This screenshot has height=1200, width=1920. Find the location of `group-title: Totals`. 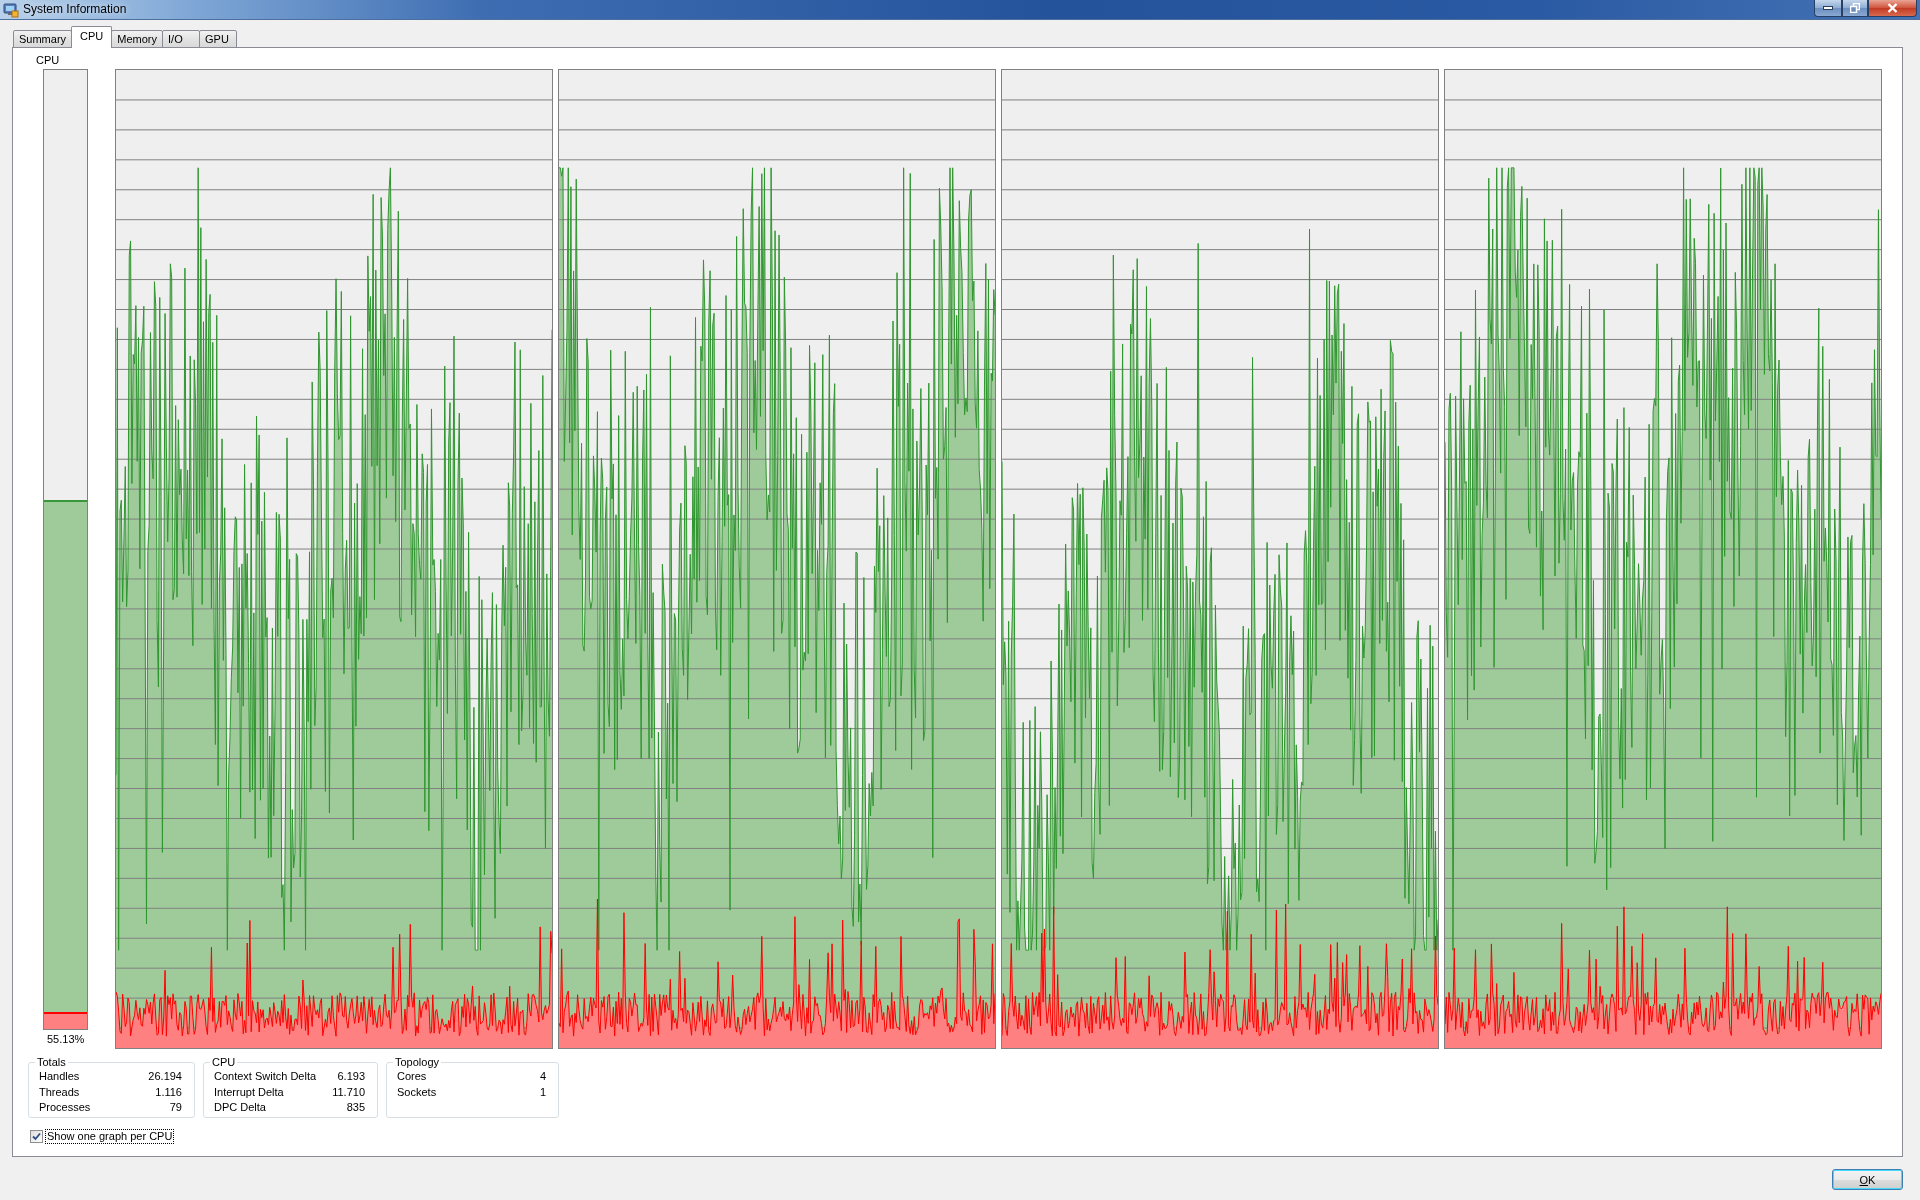

group-title: Totals is located at coordinates (51, 1062).